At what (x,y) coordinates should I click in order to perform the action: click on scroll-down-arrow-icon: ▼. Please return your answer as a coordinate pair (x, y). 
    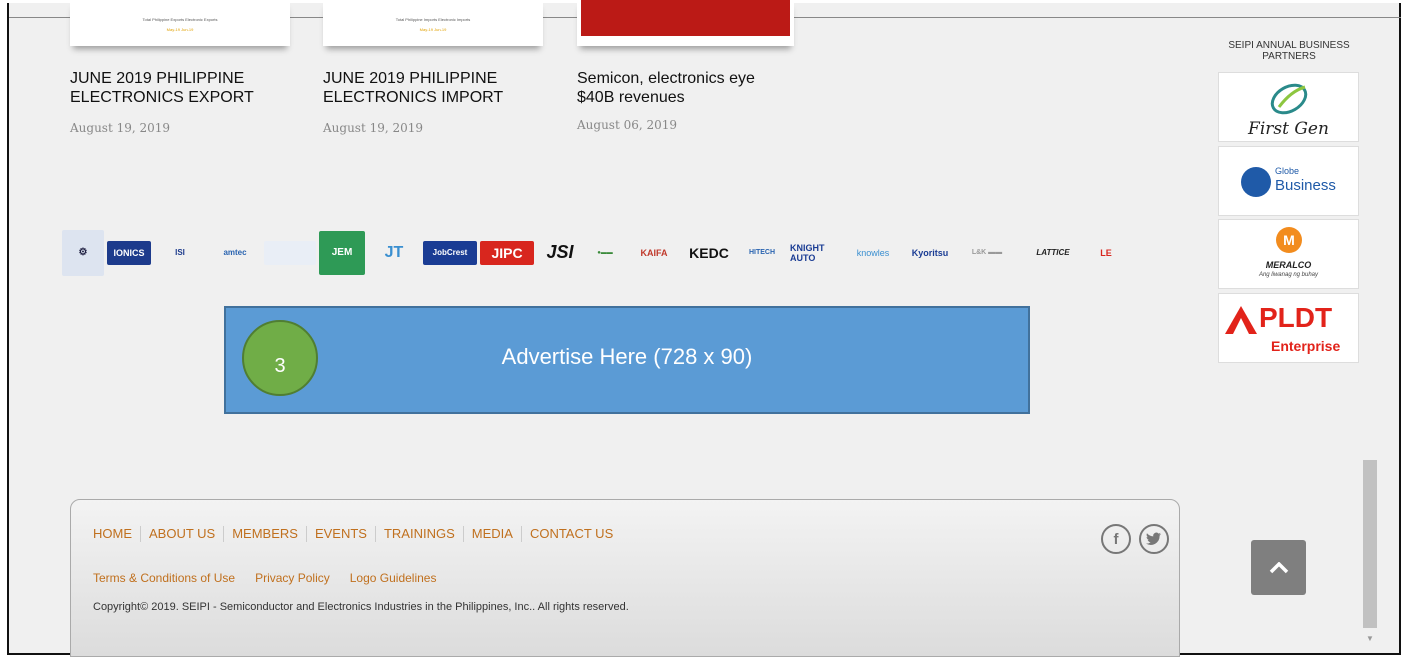
    Looking at the image, I should click on (1370, 638).